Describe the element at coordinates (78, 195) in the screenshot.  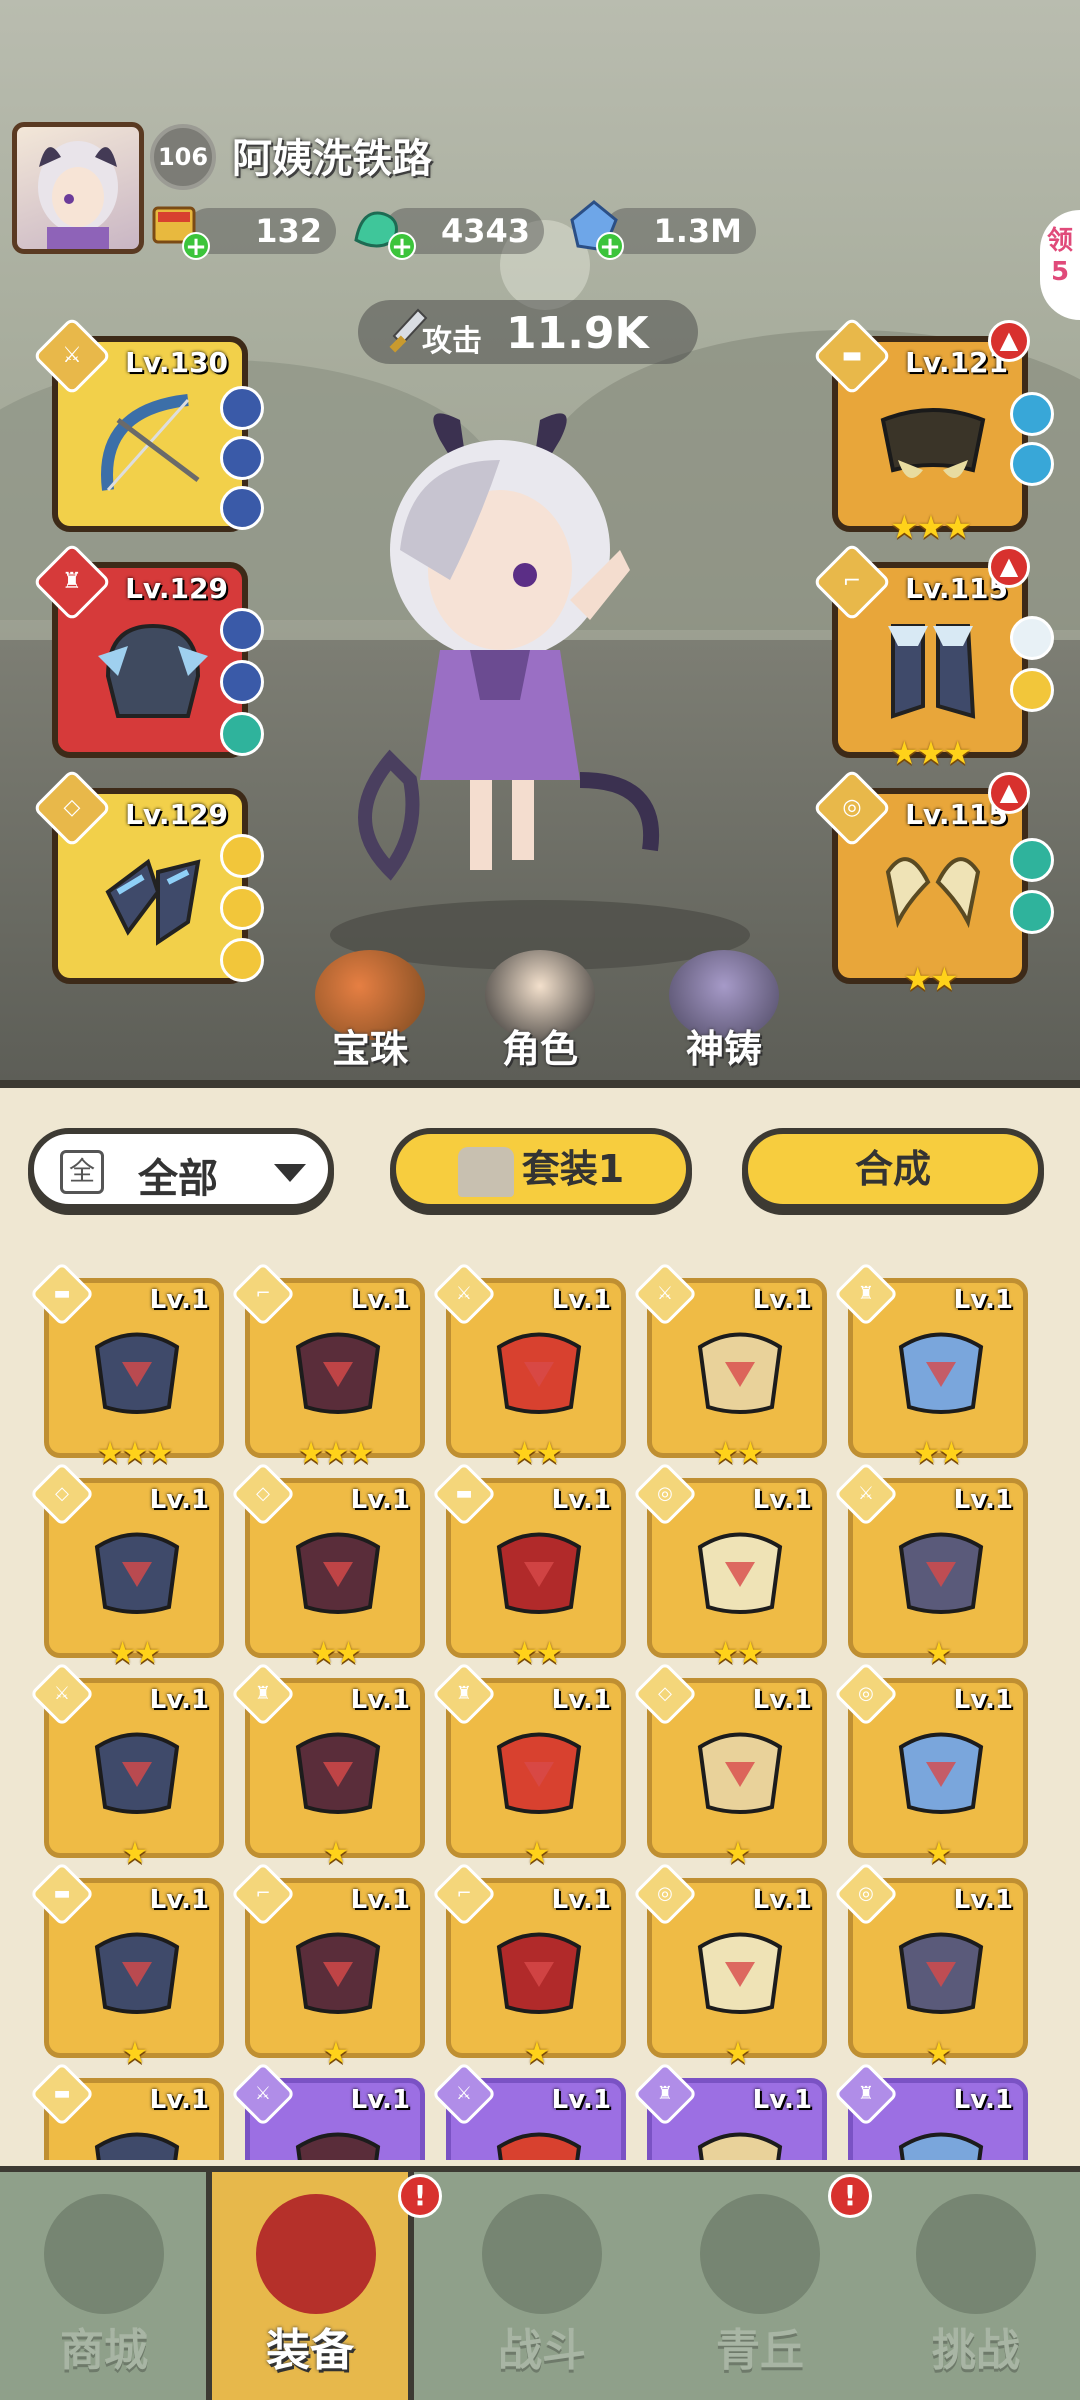
I see `avatar-portrait-icon` at that location.